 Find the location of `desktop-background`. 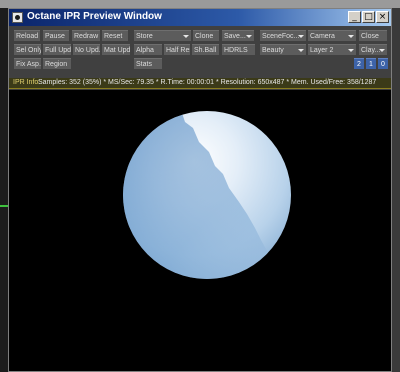

desktop-background is located at coordinates (200, 4).